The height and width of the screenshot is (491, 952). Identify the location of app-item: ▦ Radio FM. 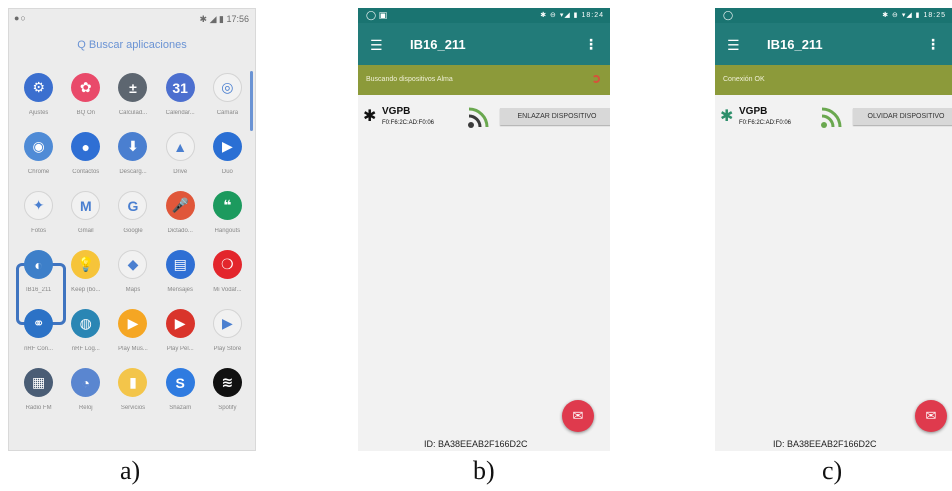
(38, 389).